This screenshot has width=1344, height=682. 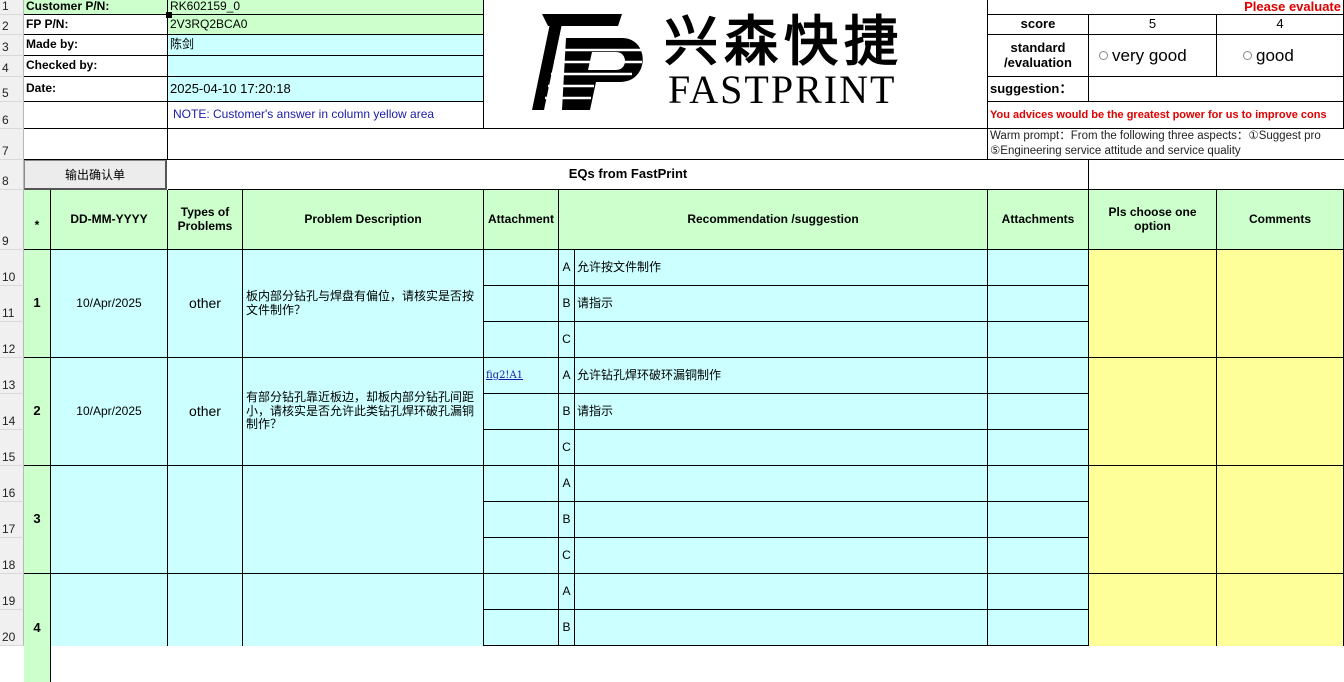 What do you see at coordinates (1038, 89) in the screenshot?
I see `suggestion-label: suggestion：` at bounding box center [1038, 89].